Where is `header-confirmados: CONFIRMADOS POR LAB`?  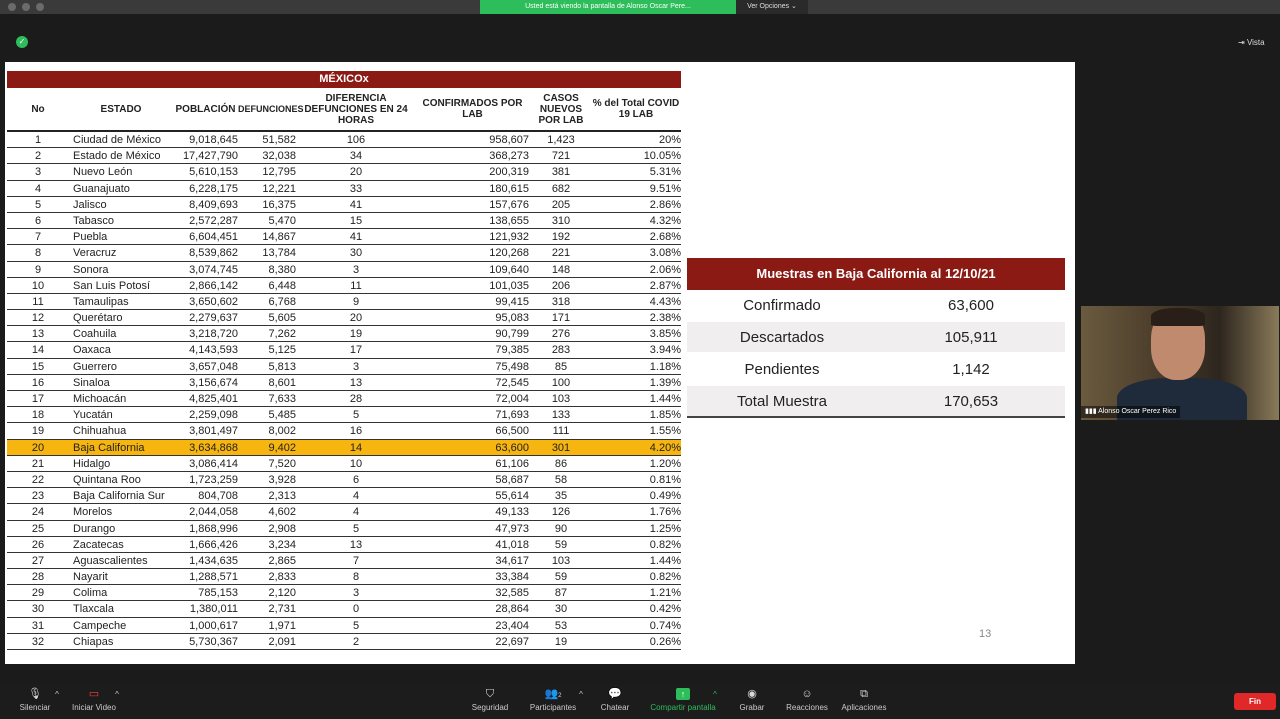
header-confirmados: CONFIRMADOS POR LAB is located at coordinates (472, 109).